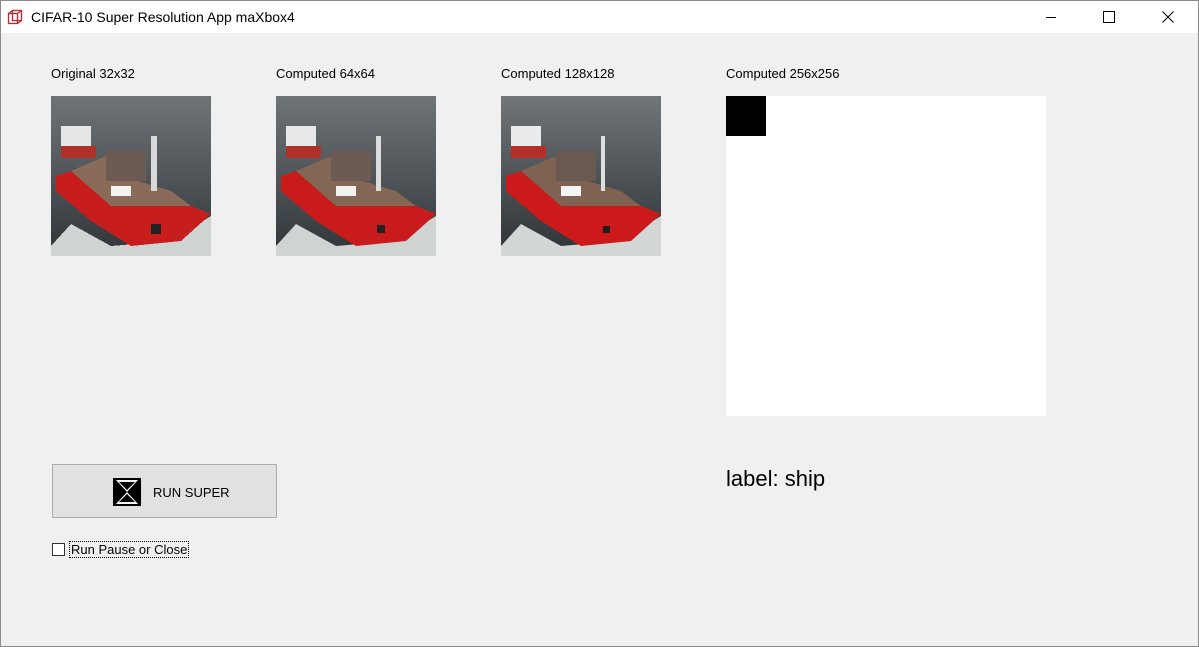 This screenshot has width=1199, height=647. I want to click on run-super-button: RUN SUPER, so click(164, 491).